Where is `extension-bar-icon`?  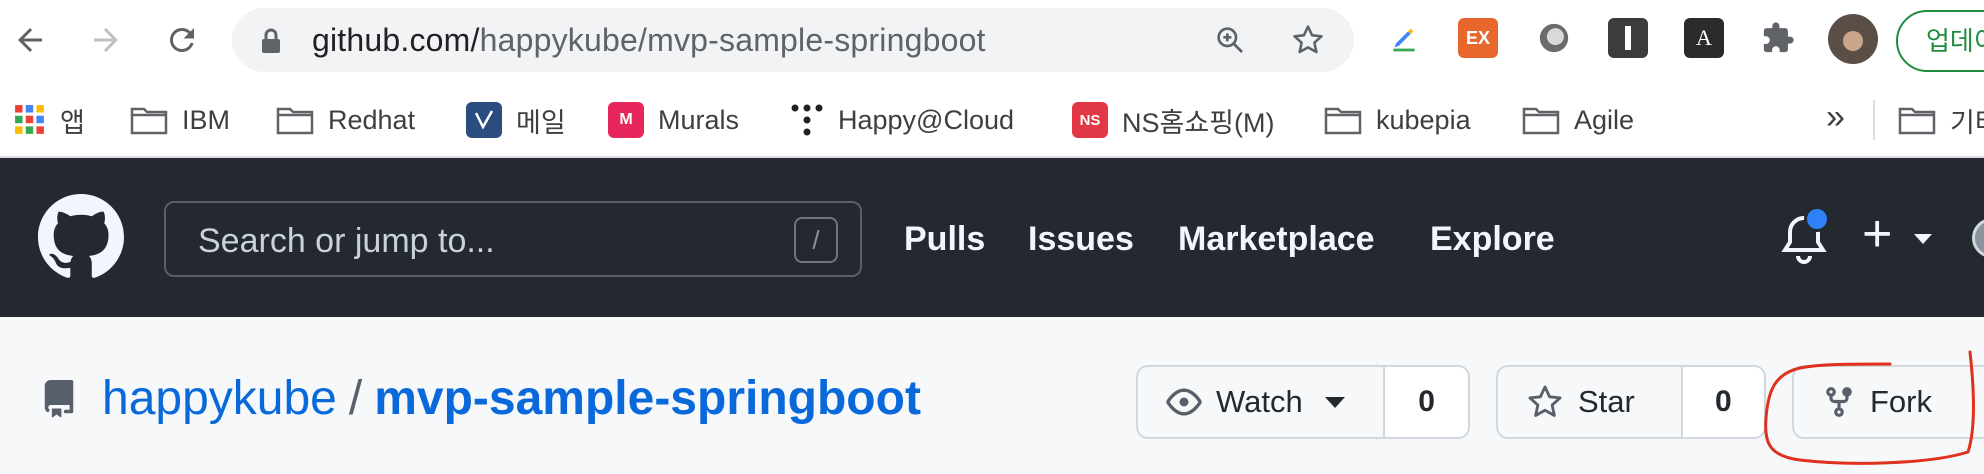
extension-bar-icon is located at coordinates (1628, 38).